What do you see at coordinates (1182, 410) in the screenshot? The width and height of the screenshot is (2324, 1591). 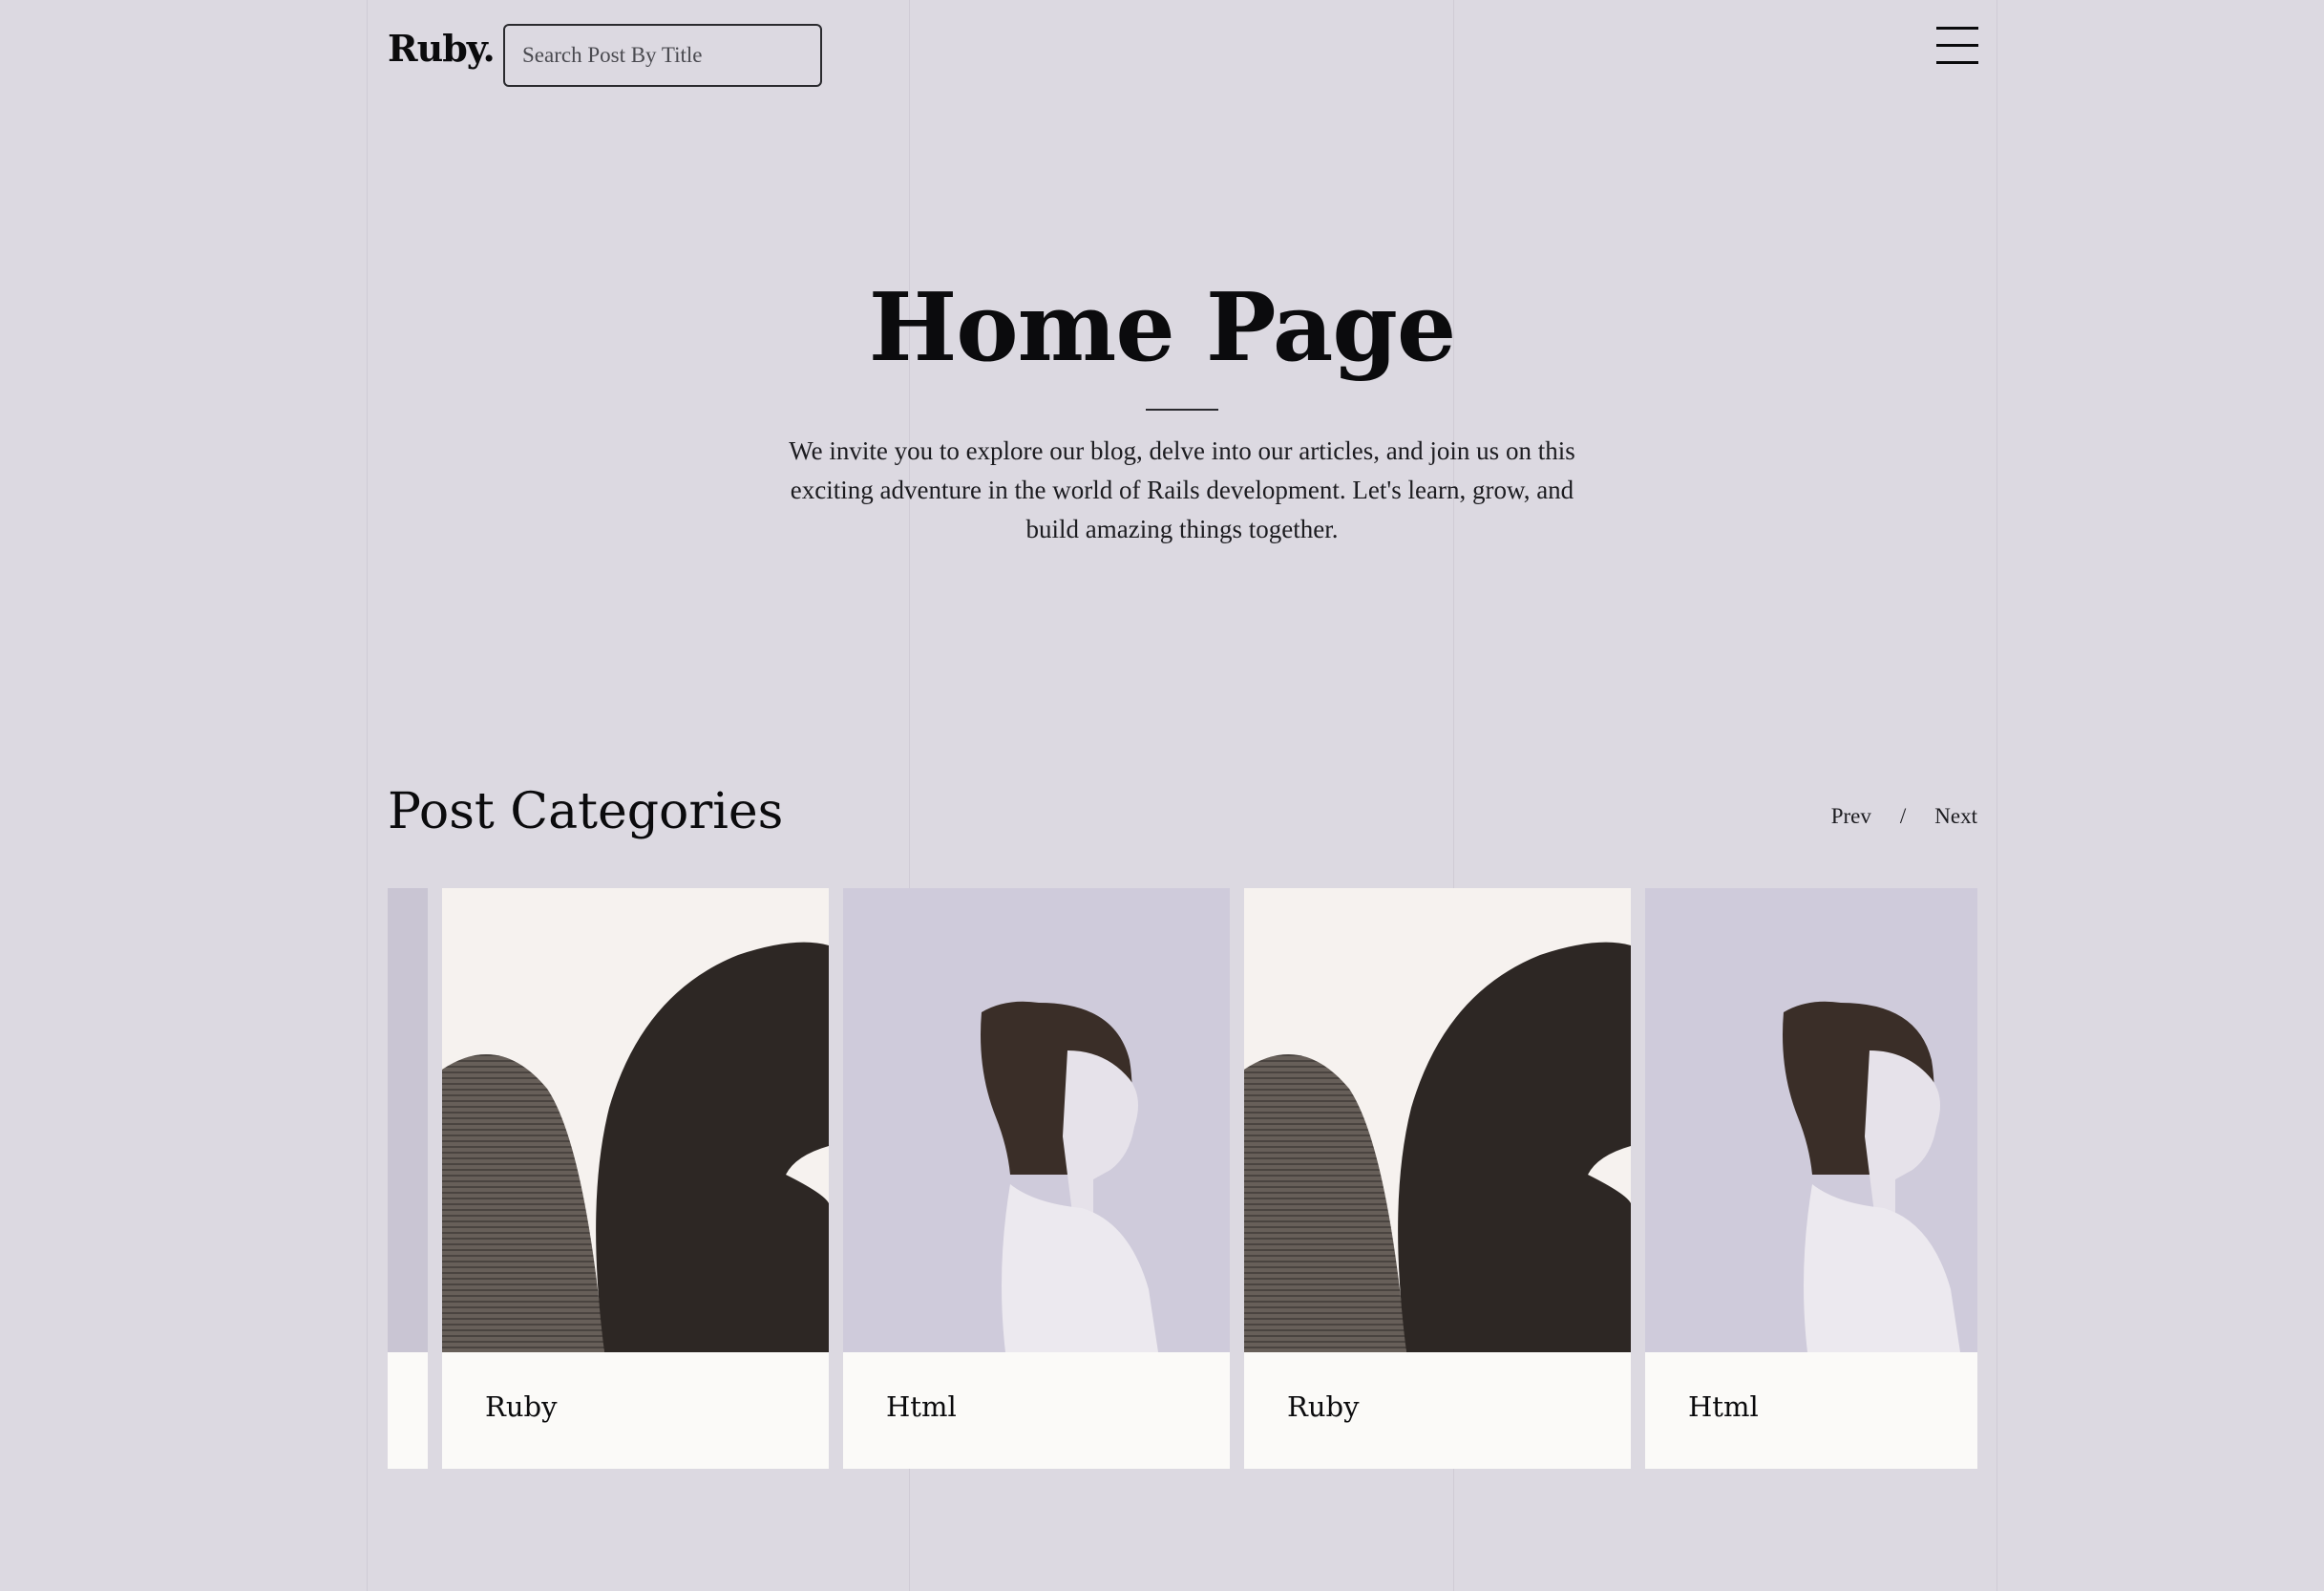 I see `title-divider` at bounding box center [1182, 410].